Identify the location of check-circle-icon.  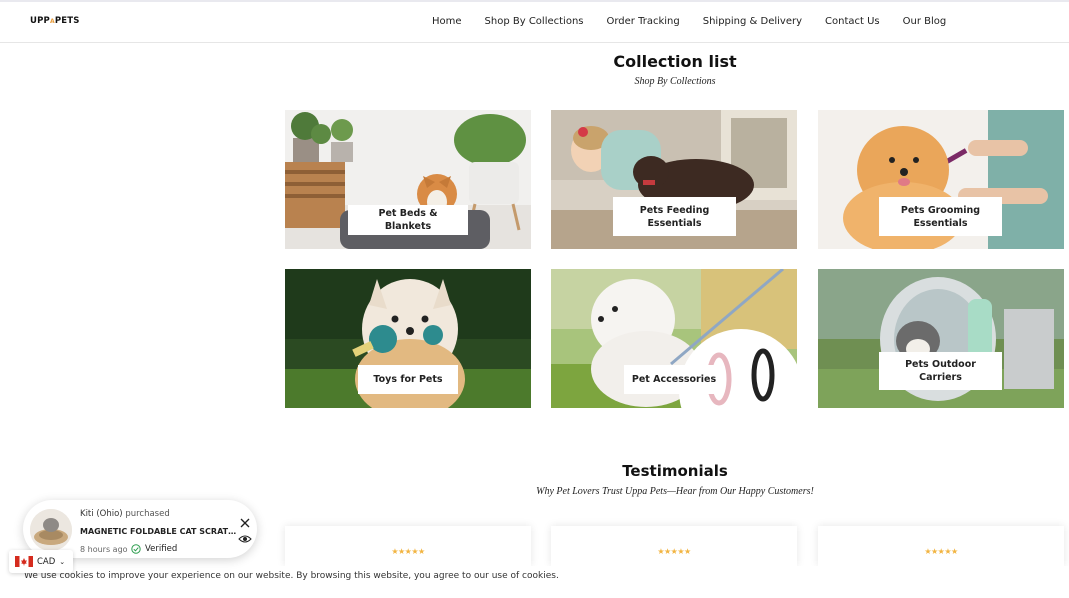
(136, 549).